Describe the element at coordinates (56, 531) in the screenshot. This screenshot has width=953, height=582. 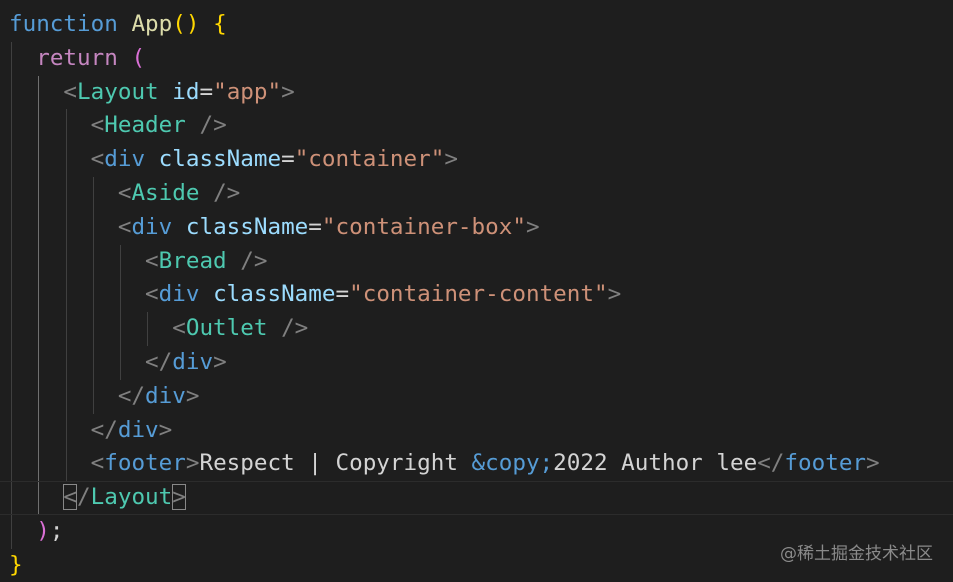
I see `code-token: ;` at that location.